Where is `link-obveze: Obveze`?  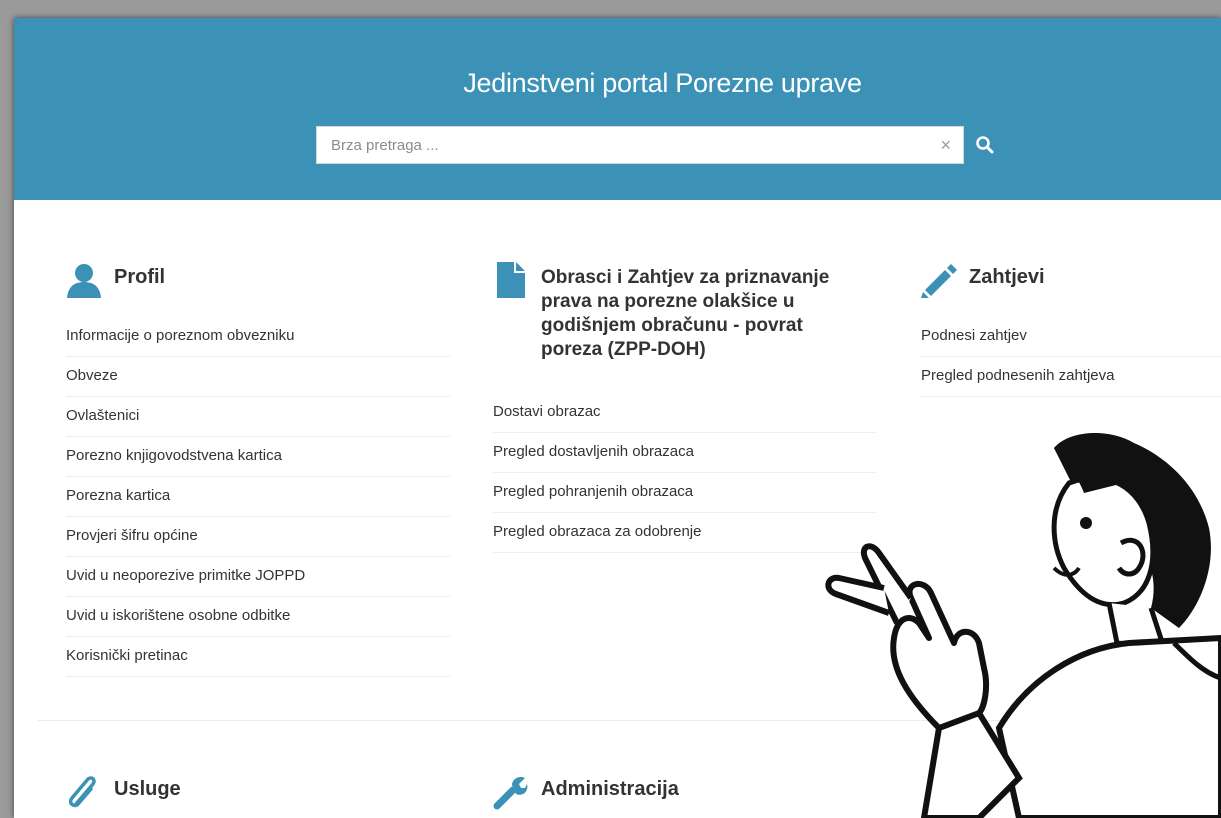
link-obveze: Obveze is located at coordinates (258, 377).